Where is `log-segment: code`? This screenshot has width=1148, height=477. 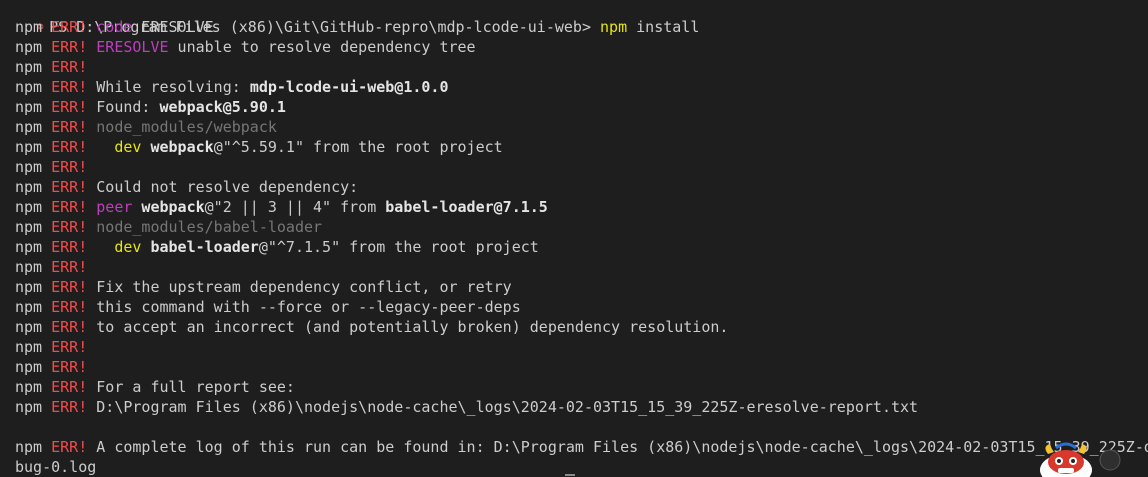
log-segment: code is located at coordinates (114, 27).